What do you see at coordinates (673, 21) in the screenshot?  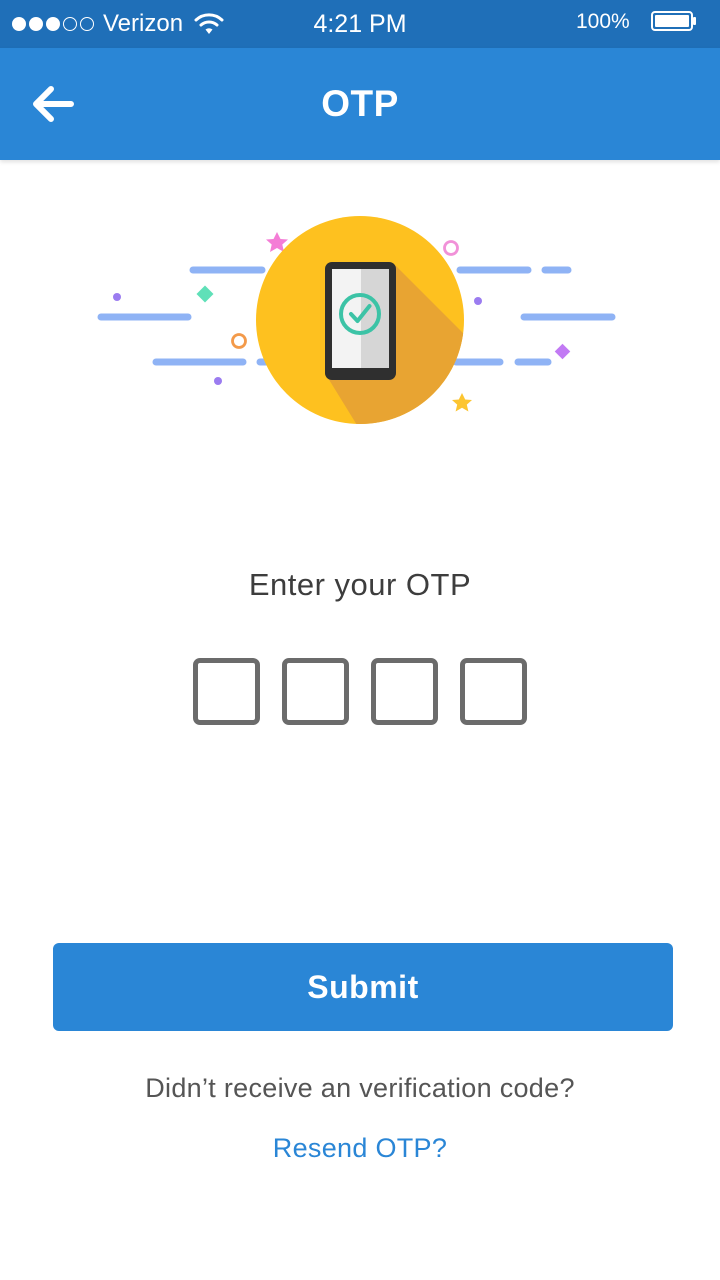 I see `battery-icon` at bounding box center [673, 21].